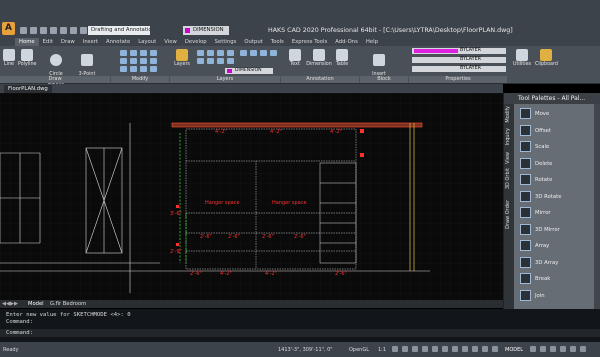  I want to click on ribbon-tab-home: Home, so click(27, 42).